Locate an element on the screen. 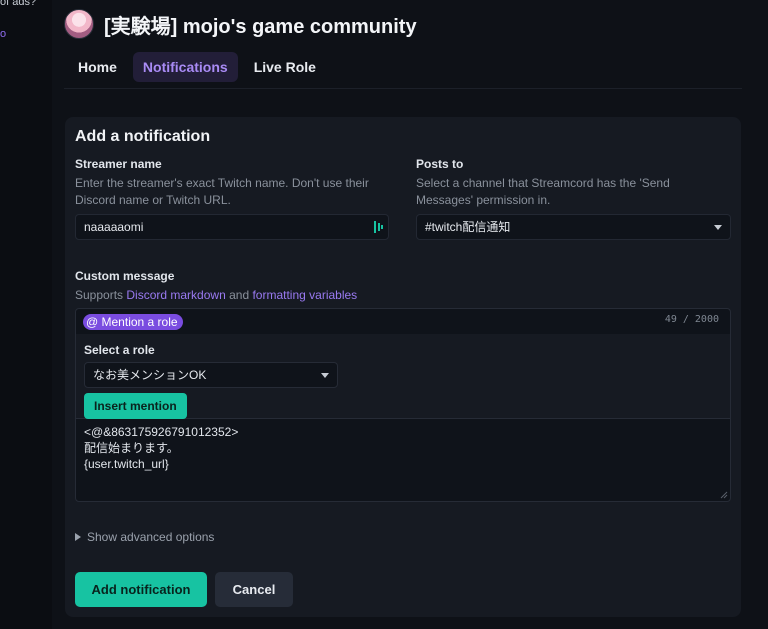 The image size is (768, 629). sidebar-link: o is located at coordinates (3, 34).